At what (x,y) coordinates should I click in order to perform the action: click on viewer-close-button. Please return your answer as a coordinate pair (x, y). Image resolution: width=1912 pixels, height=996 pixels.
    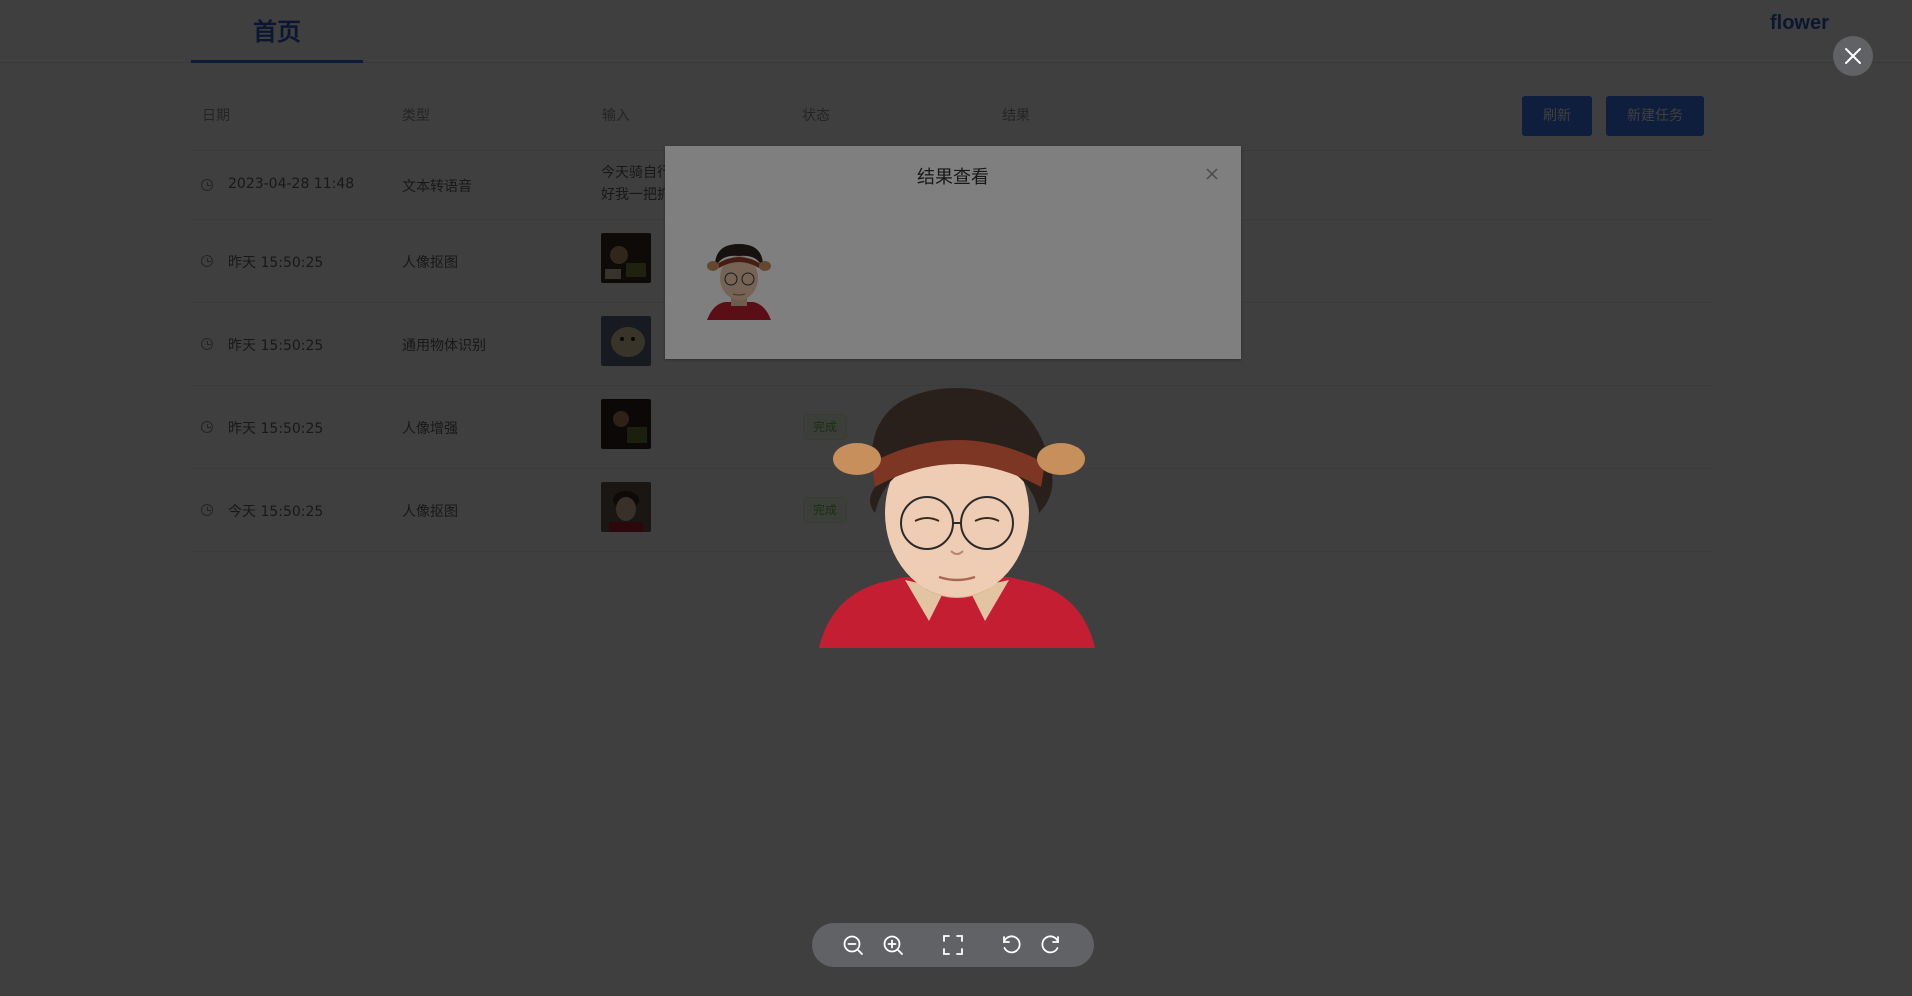
    Looking at the image, I should click on (1853, 56).